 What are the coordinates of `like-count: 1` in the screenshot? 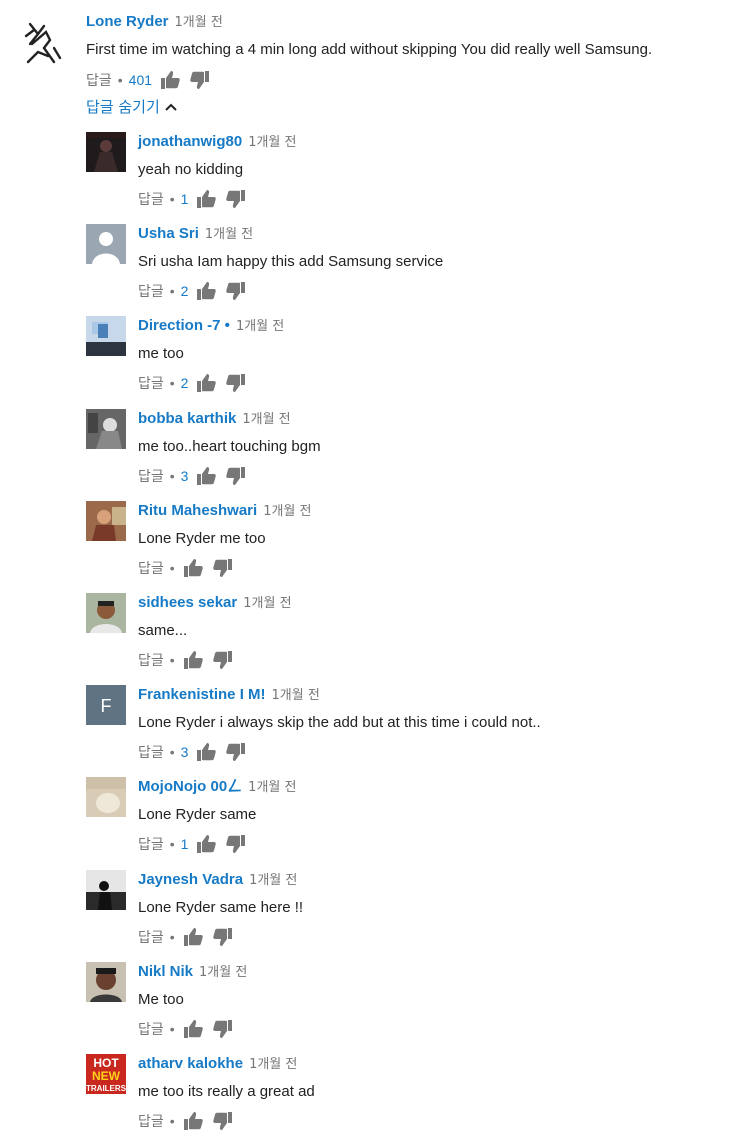 It's located at (184, 199).